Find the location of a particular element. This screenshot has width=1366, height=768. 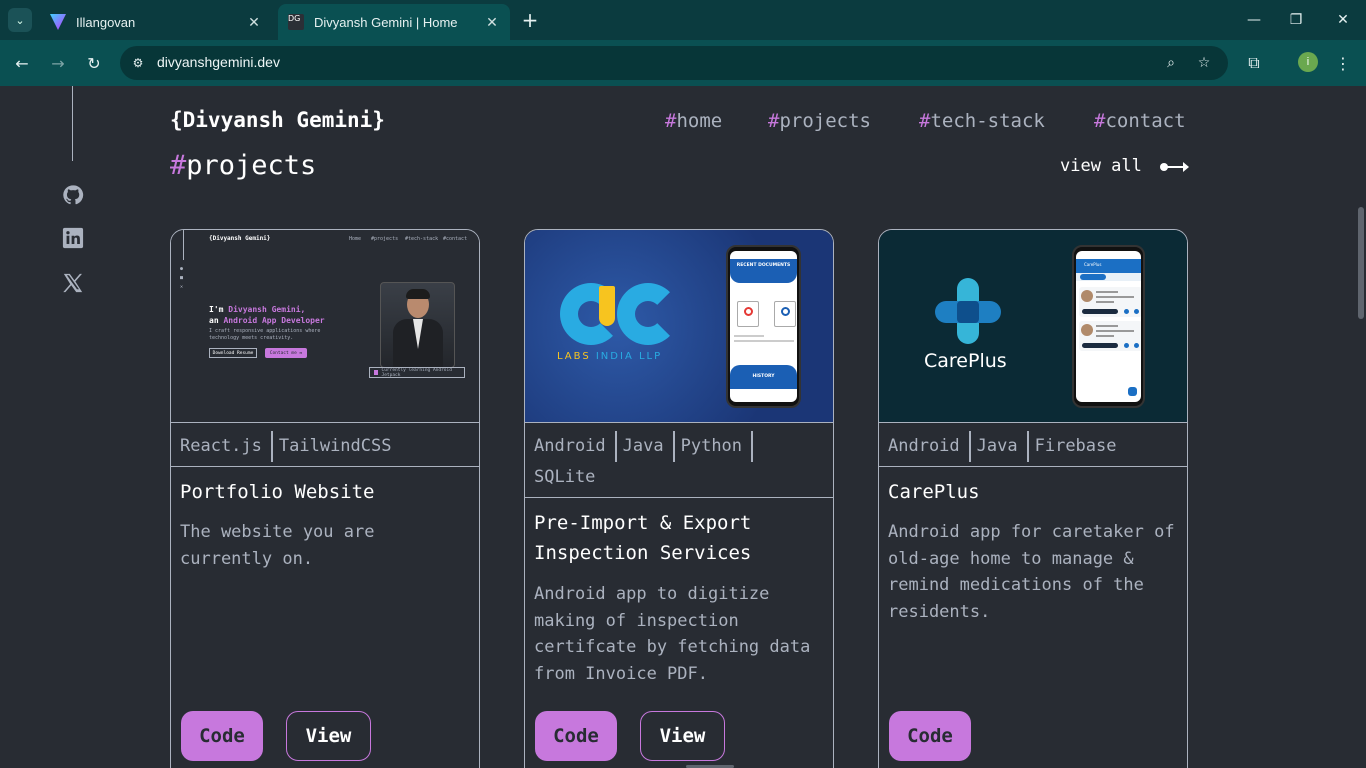

site-logo: {Divyansh Gemini} is located at coordinates (277, 120).